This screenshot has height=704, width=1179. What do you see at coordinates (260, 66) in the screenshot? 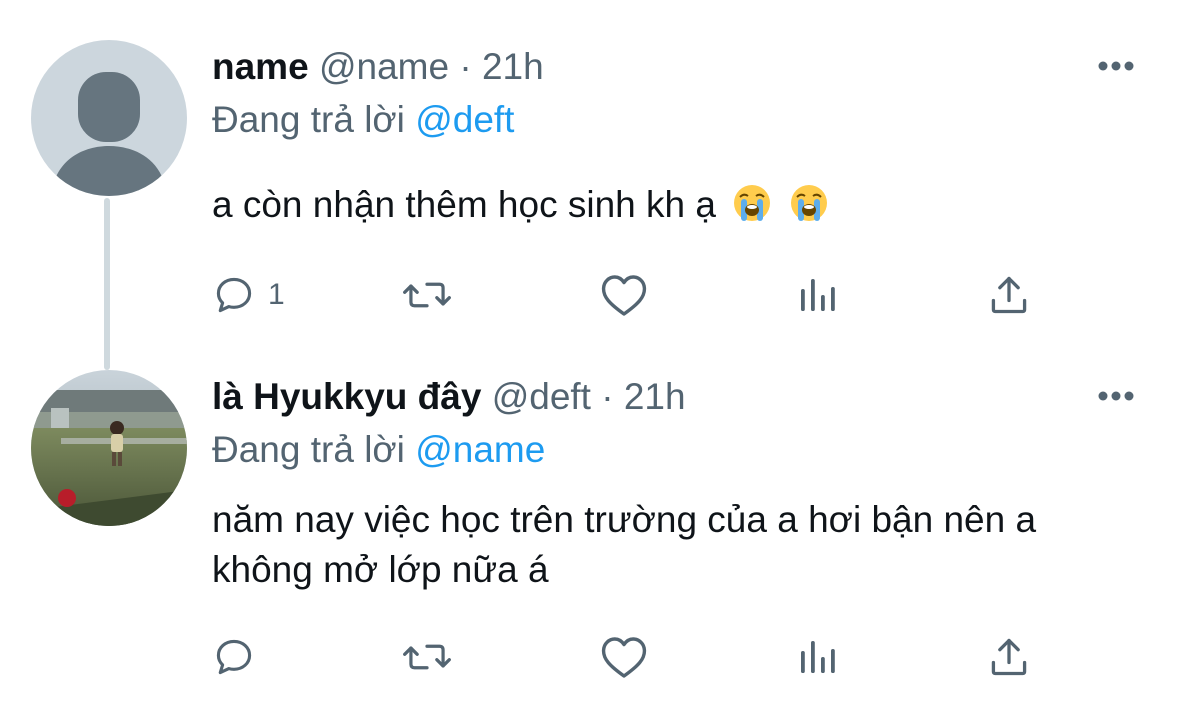
I see `display-name: name` at bounding box center [260, 66].